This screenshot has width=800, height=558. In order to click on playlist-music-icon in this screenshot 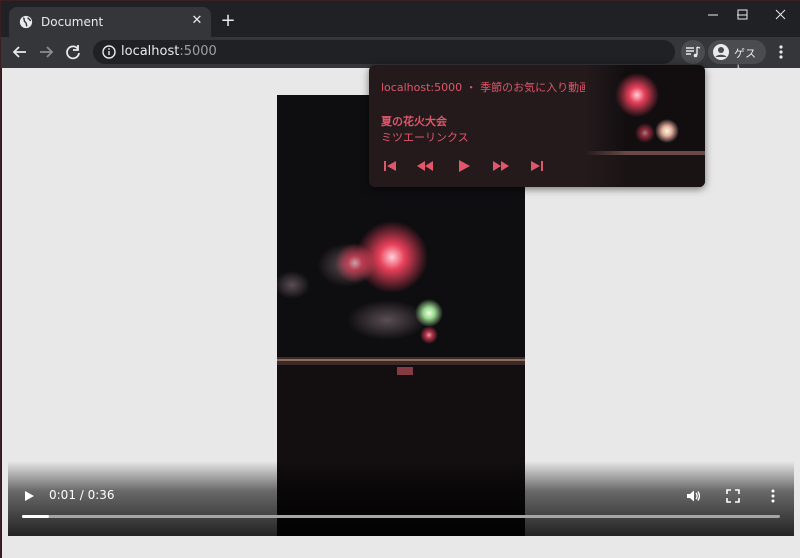, I will do `click(693, 52)`.